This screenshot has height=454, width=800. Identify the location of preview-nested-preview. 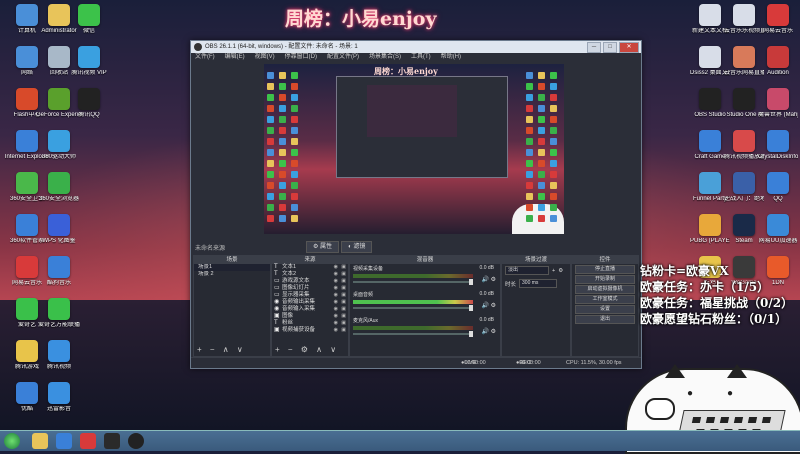
(412, 111).